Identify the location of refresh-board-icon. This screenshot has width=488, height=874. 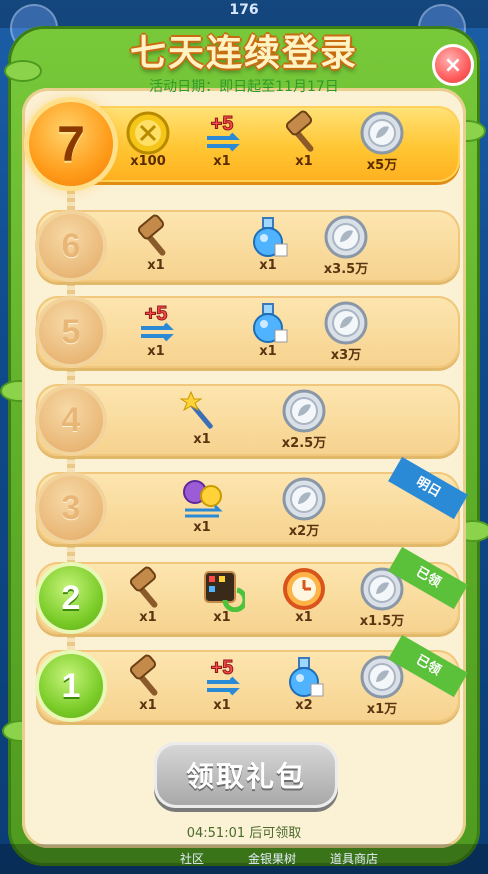
(223, 589).